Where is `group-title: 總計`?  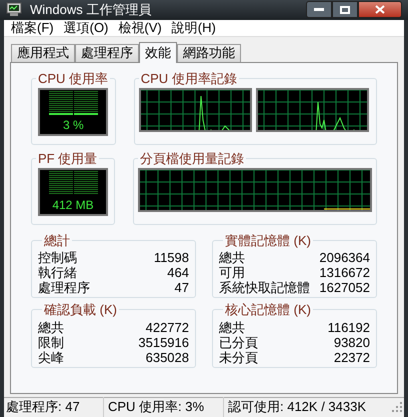 group-title: 總計 is located at coordinates (57, 241).